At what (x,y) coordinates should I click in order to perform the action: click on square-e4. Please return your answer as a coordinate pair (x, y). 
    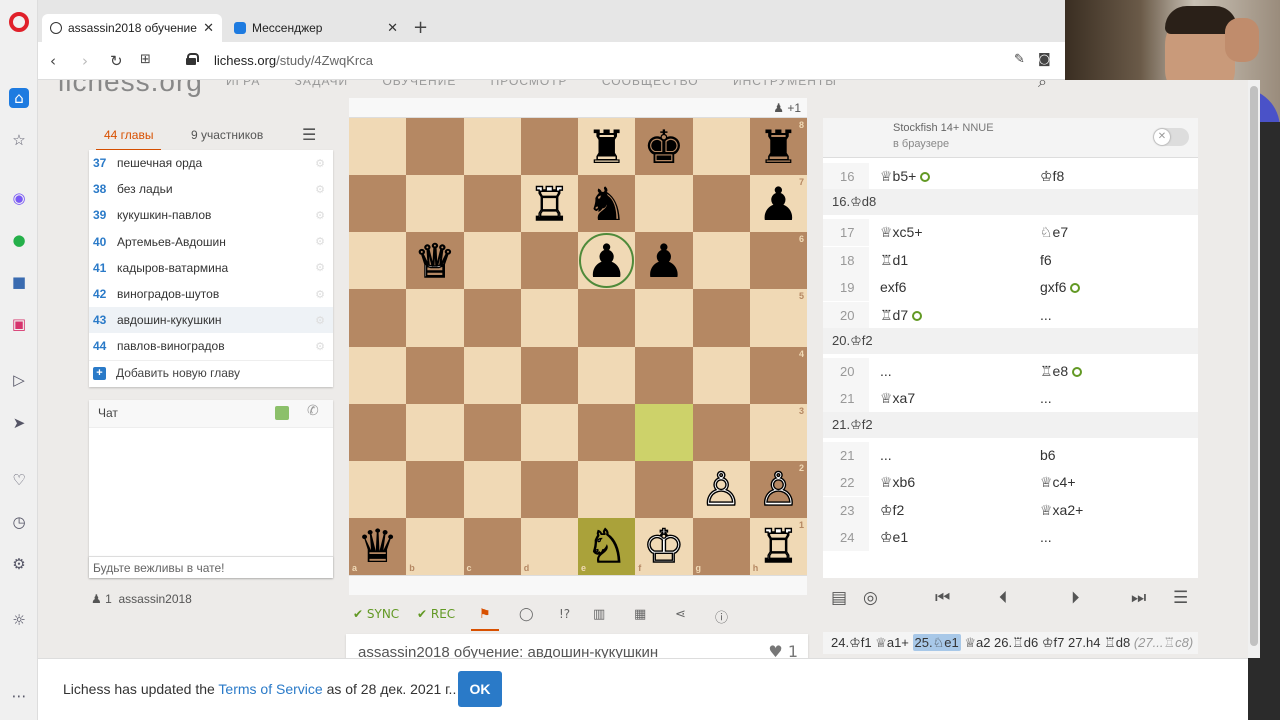
    Looking at the image, I should click on (607, 375).